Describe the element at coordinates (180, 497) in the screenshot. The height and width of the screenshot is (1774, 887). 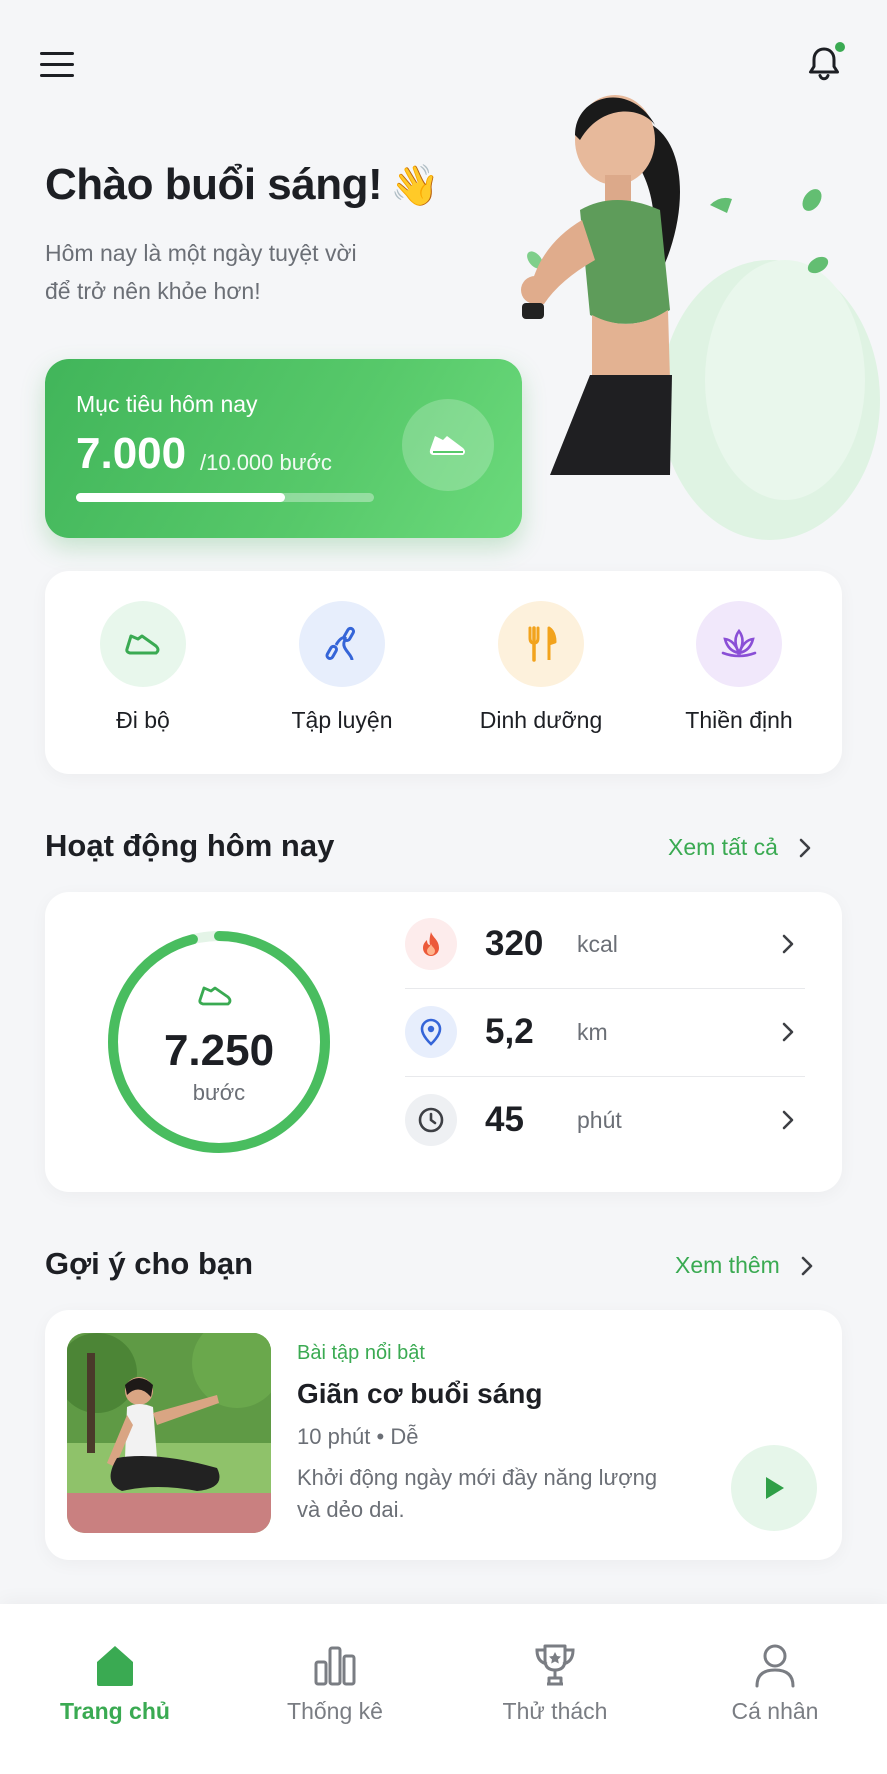
I see `goal-progress-fill` at that location.